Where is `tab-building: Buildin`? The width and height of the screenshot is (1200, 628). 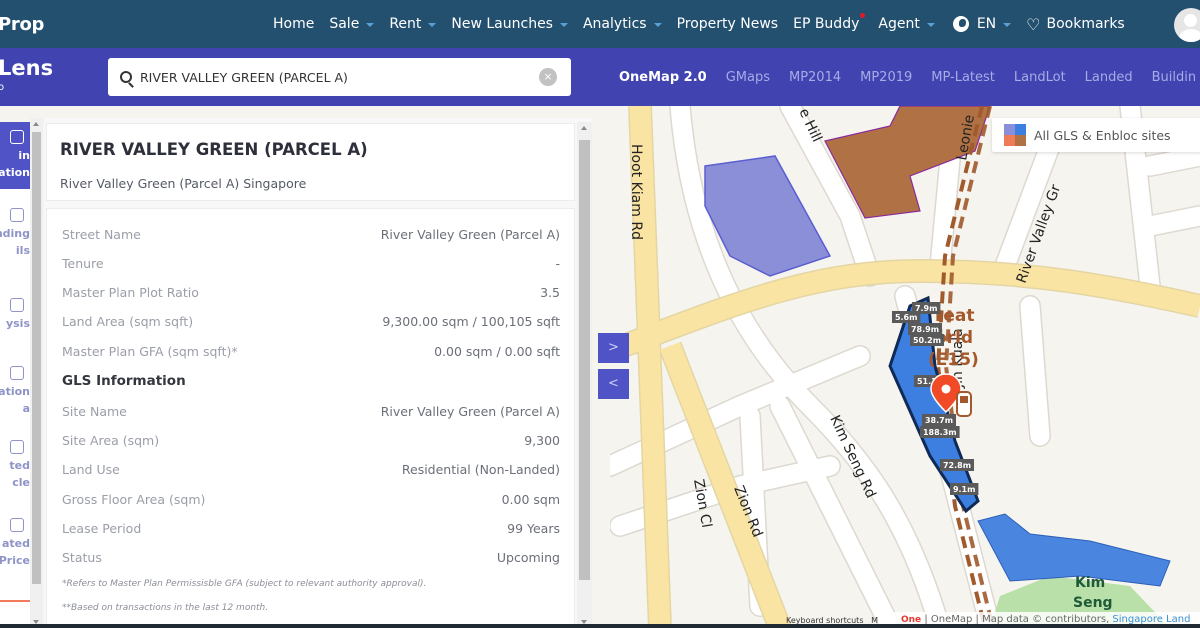 tab-building: Buildin is located at coordinates (1174, 77).